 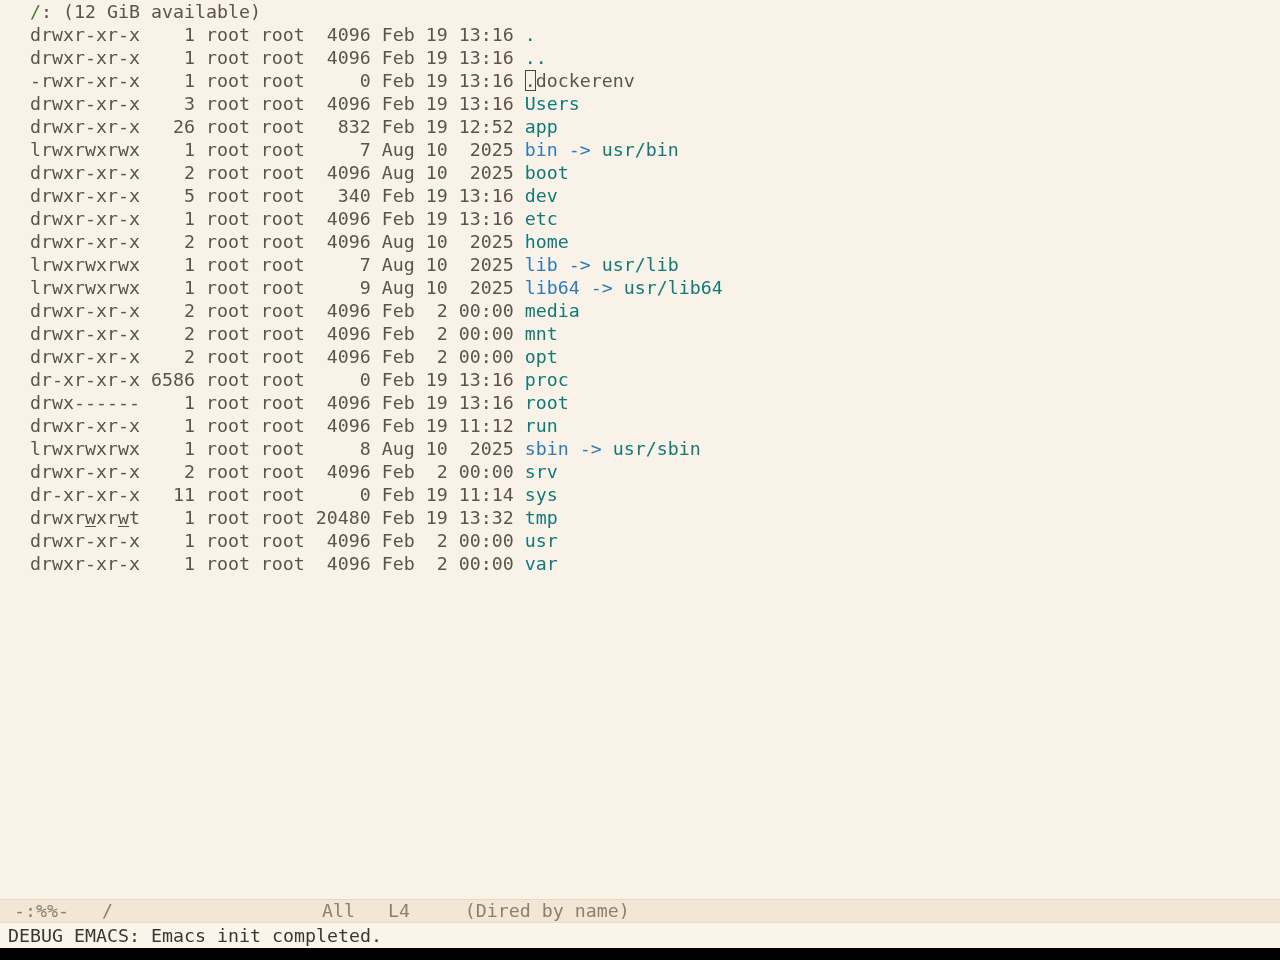 What do you see at coordinates (189, 103) in the screenshot?
I see `link-count: 3` at bounding box center [189, 103].